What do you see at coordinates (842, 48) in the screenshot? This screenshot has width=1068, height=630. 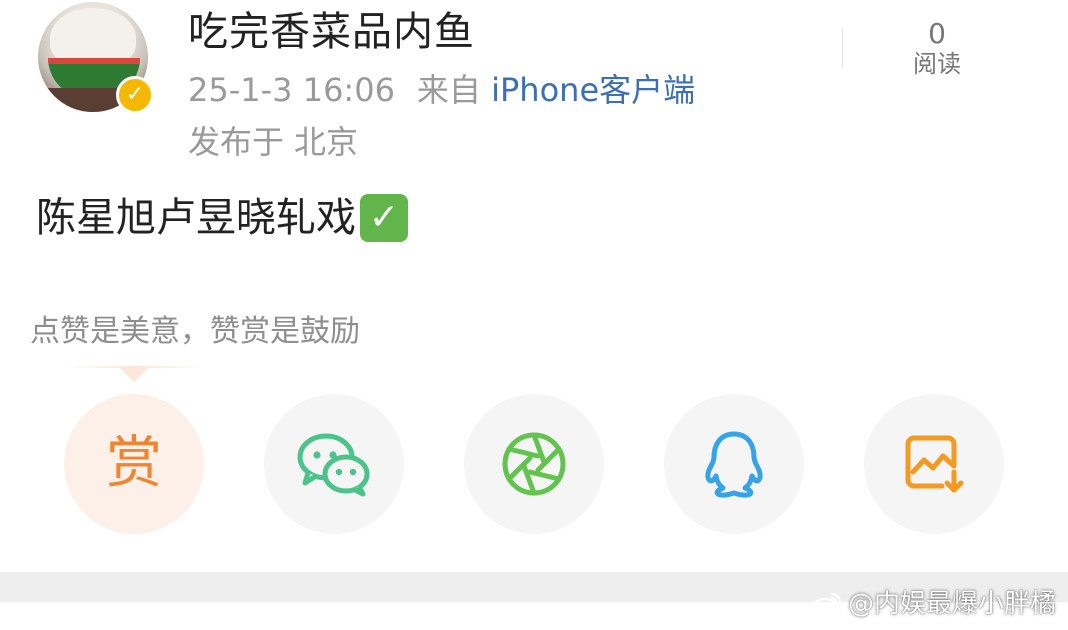 I see `stats-divider` at bounding box center [842, 48].